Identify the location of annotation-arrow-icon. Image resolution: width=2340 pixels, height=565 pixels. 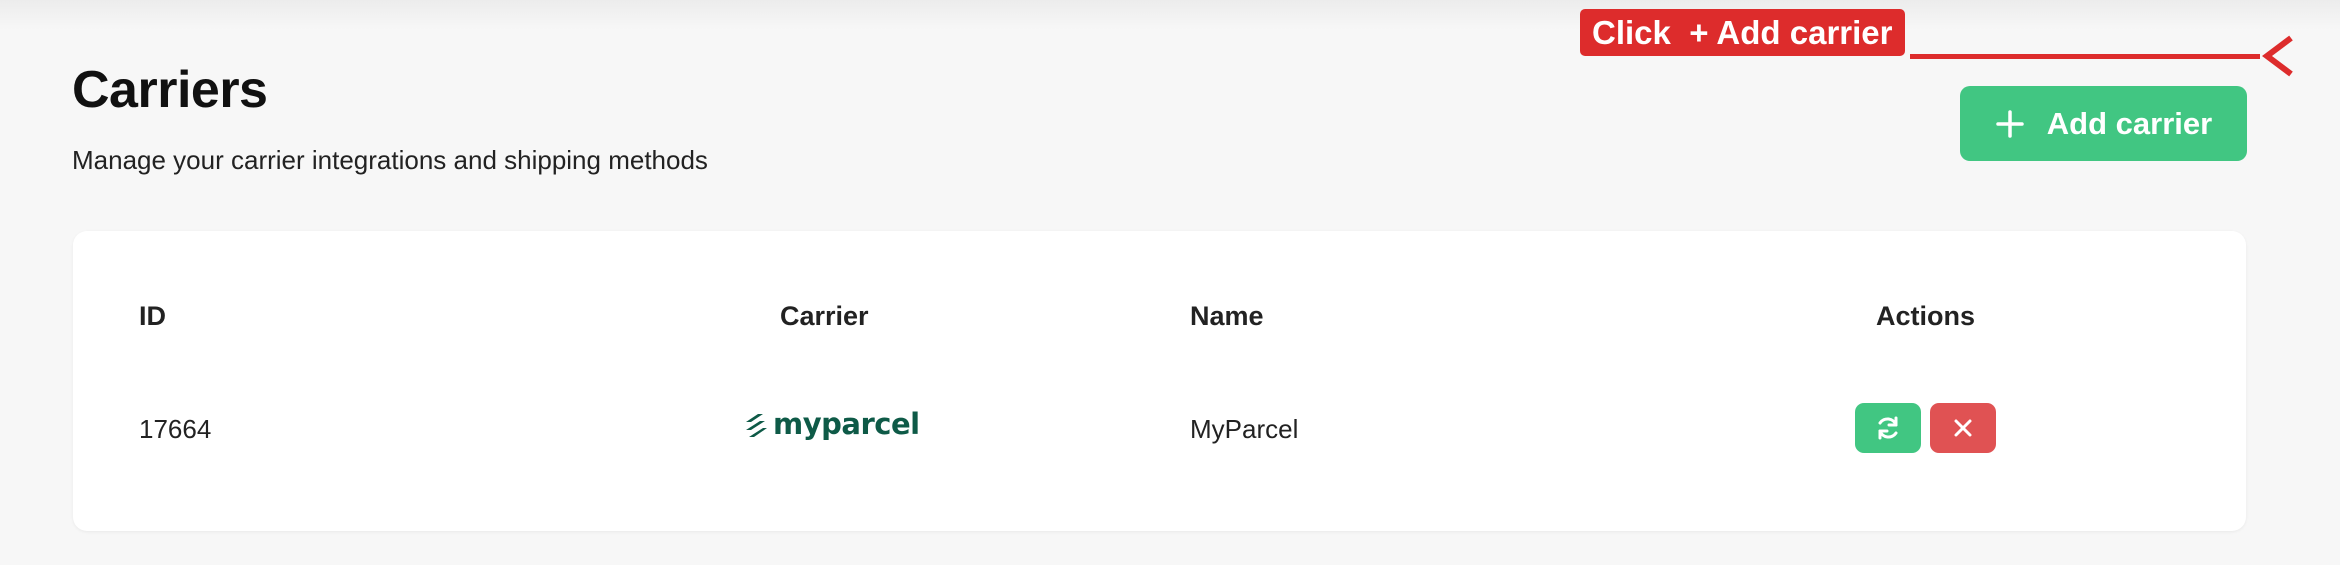
(2085, 56).